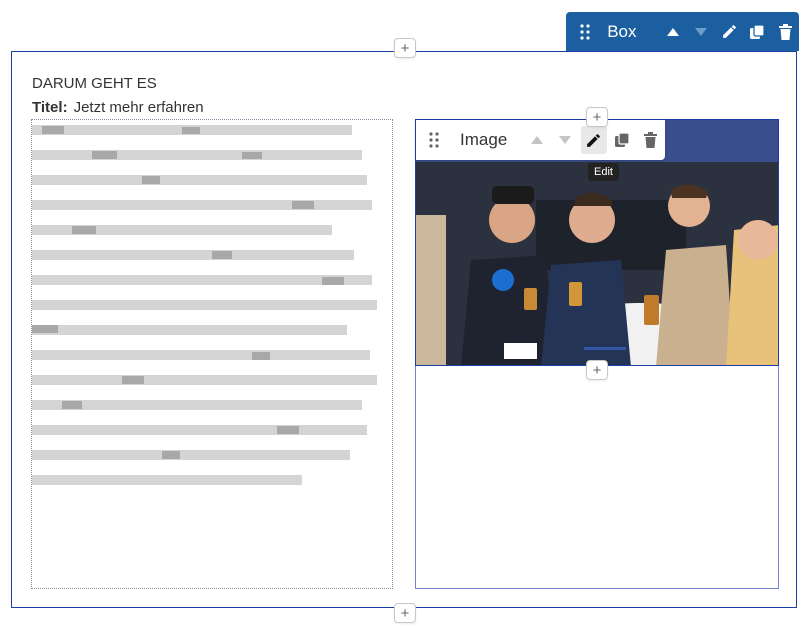 The image size is (810, 629). Describe the element at coordinates (597, 370) in the screenshot. I see `add-image-bottom-button: +` at that location.